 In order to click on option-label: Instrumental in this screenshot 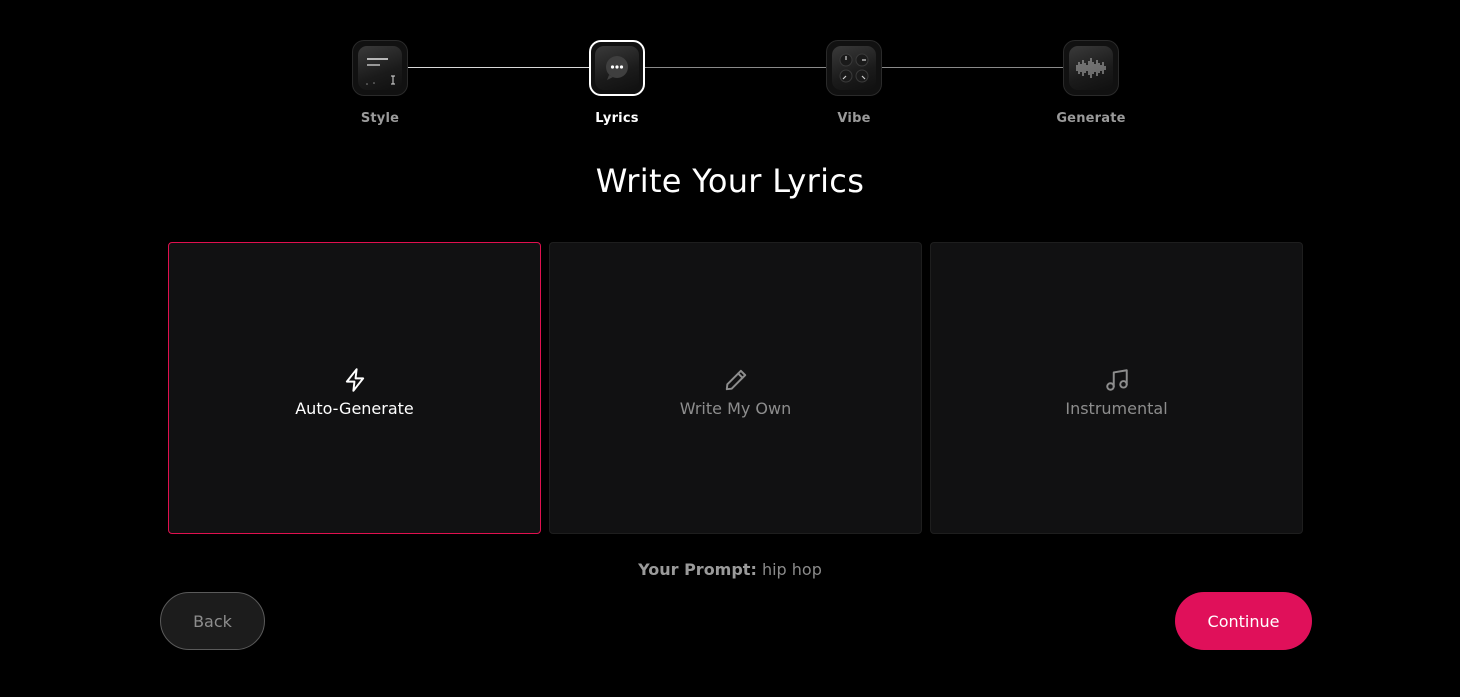, I will do `click(1116, 408)`.